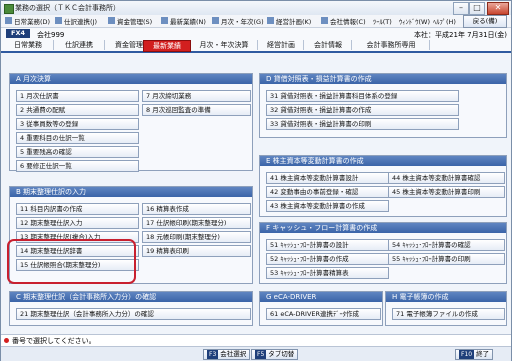 This screenshot has width=512, height=361. Describe the element at coordinates (362, 96) in the screenshot. I see `item-31: 31 貸借対照表・損益計算書科目体系の登録` at that location.